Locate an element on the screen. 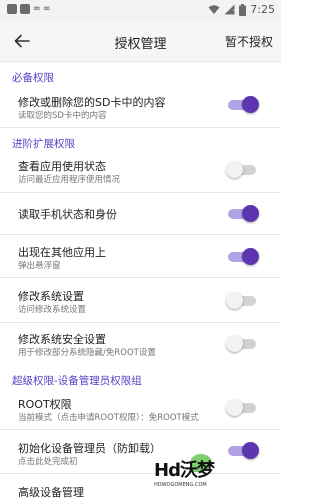 This screenshot has width=320, height=500. toggle-usage-stats is located at coordinates (243, 170).